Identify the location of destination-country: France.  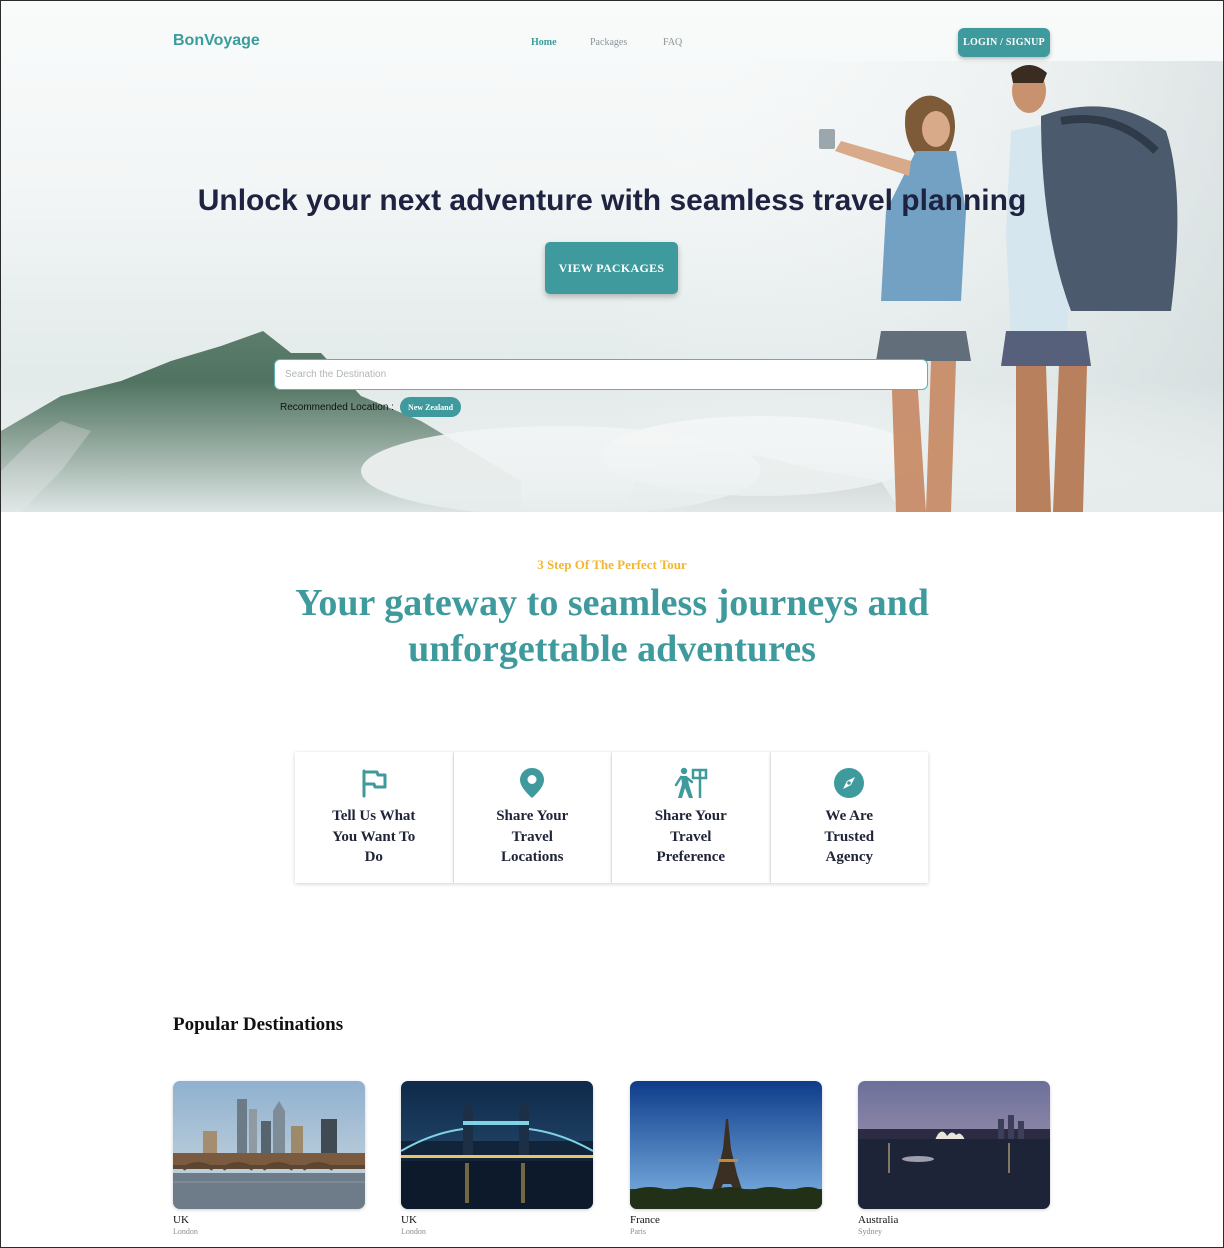
(645, 1220).